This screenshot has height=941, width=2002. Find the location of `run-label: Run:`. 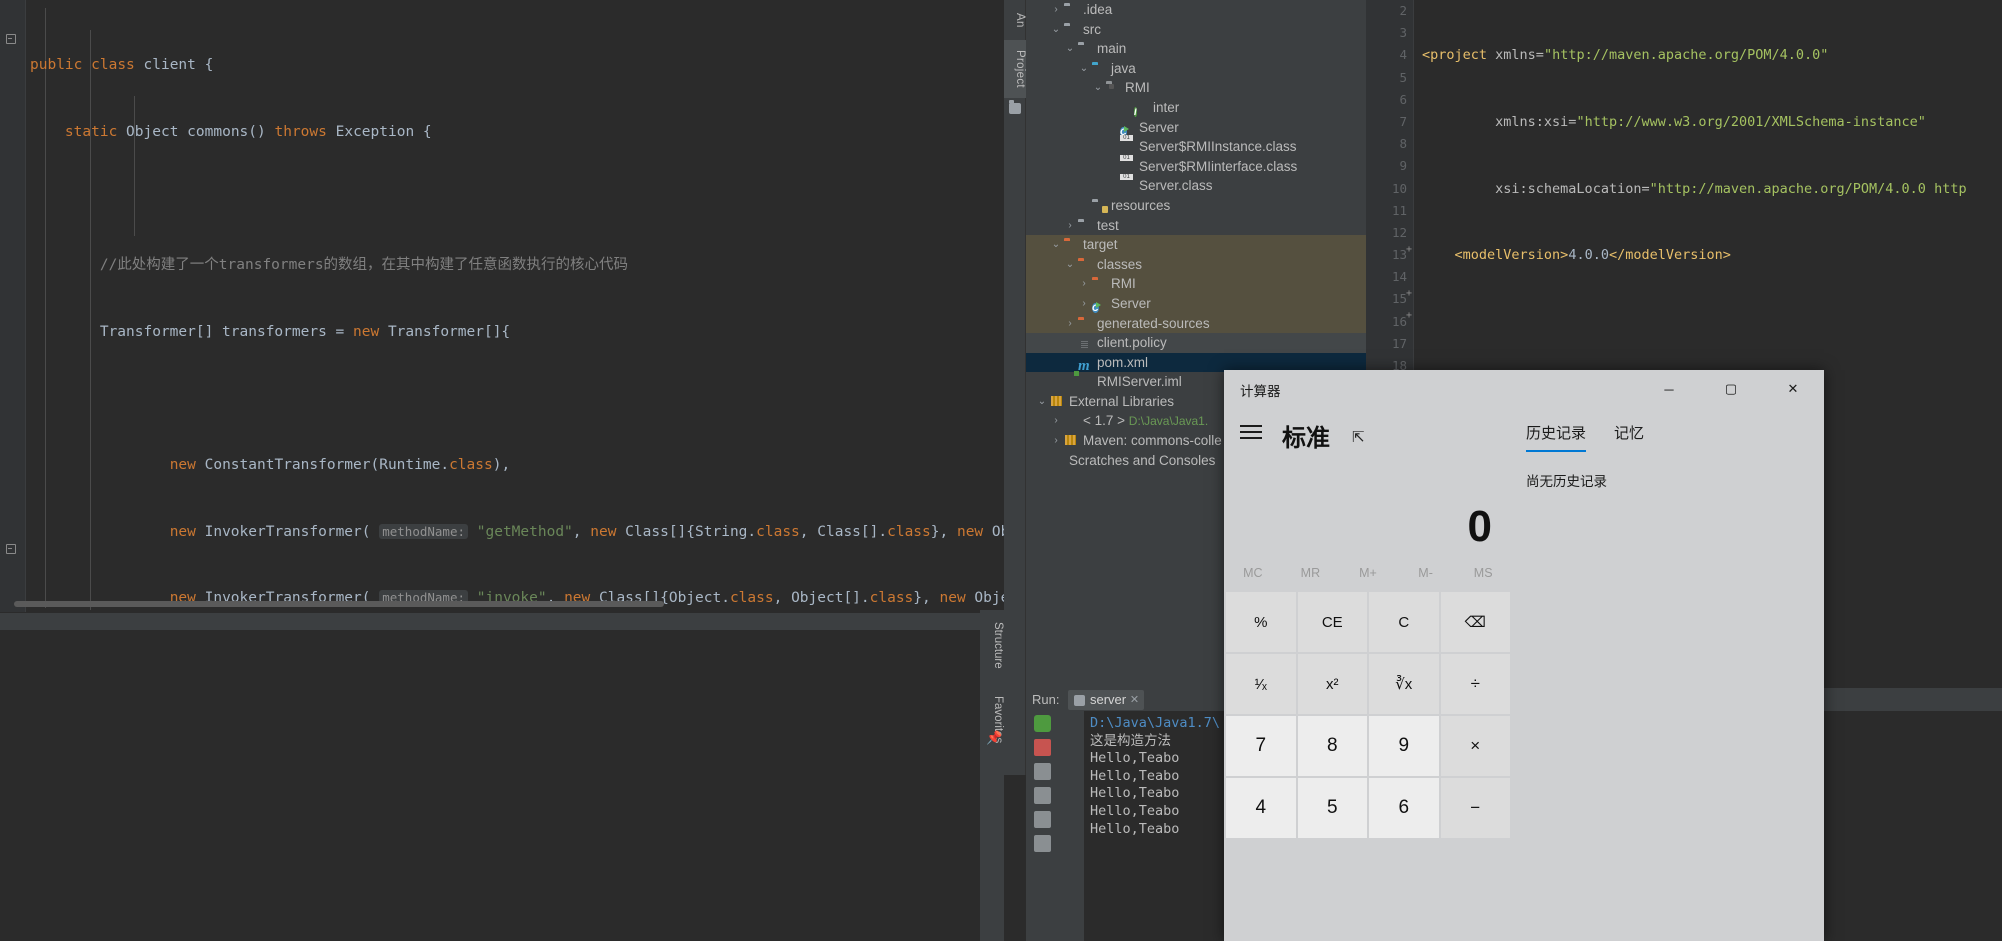

run-label: Run: is located at coordinates (1046, 699).